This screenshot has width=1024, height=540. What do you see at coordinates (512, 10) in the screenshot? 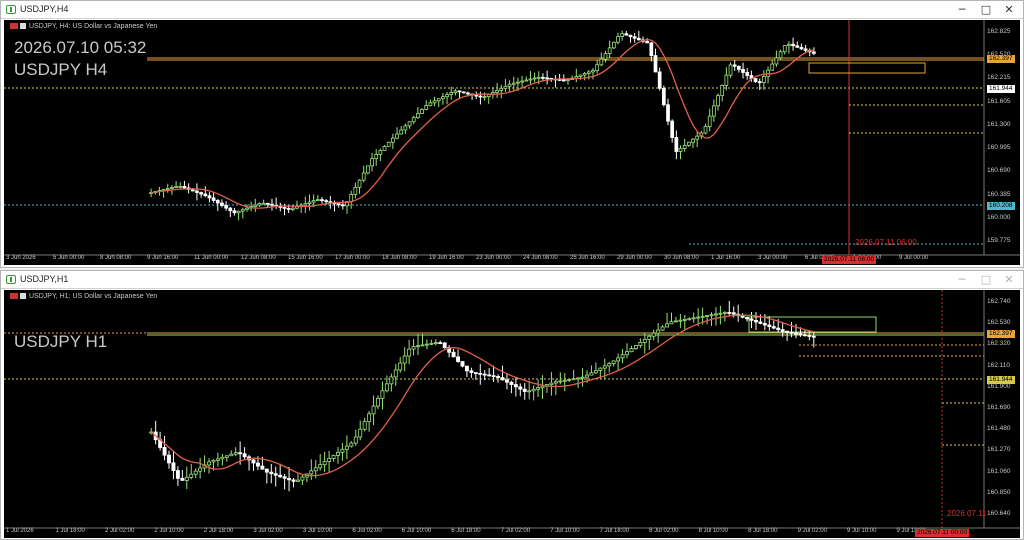
I see `h4-titlebar: USDJPY,H4 ─ □ ✕` at bounding box center [512, 10].